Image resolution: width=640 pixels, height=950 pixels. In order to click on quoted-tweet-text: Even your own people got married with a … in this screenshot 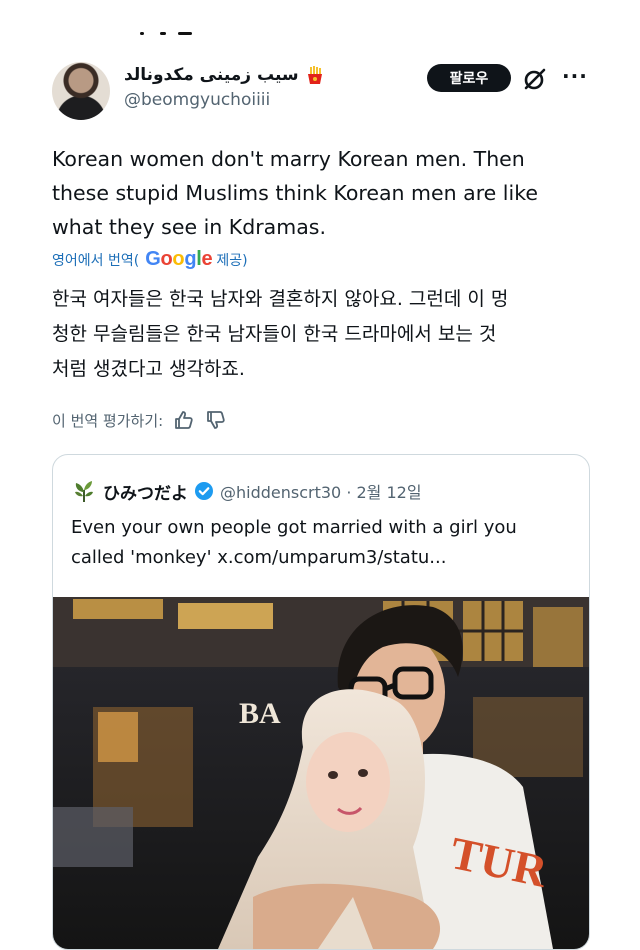, I will do `click(321, 543)`.